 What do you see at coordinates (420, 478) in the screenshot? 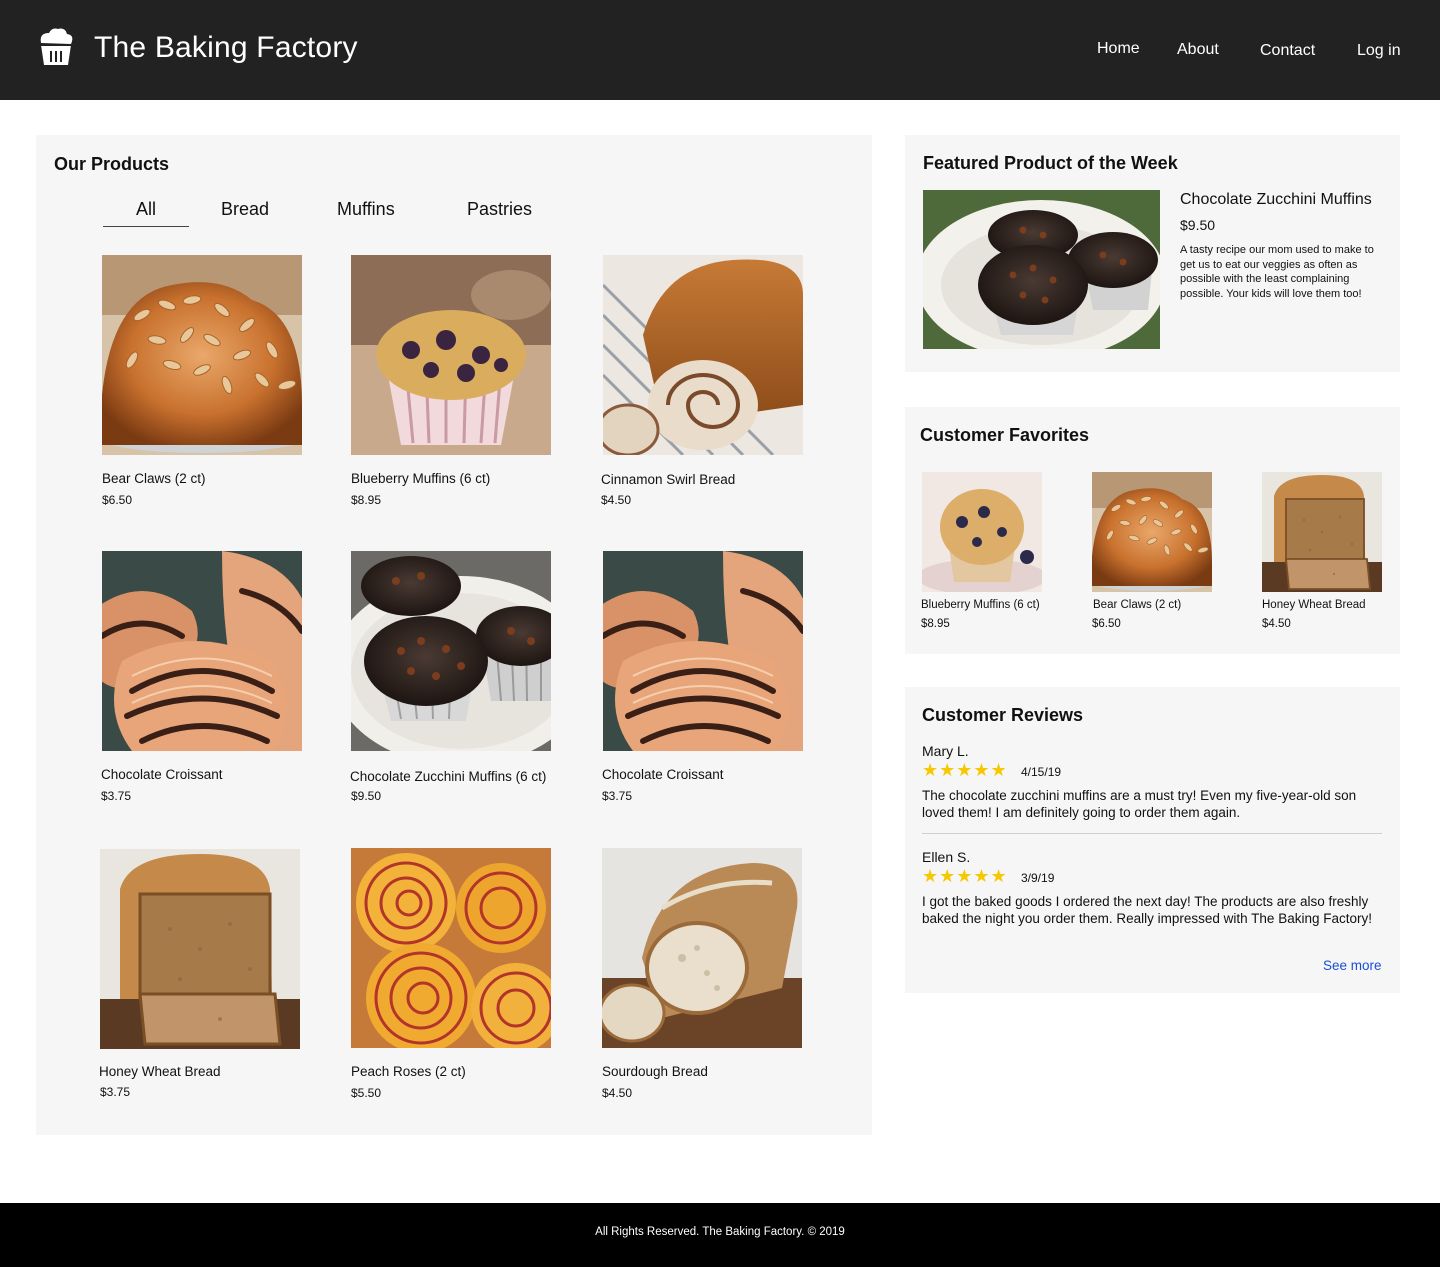
I see `product-name: Blueberry Muffins (6 ct)` at bounding box center [420, 478].